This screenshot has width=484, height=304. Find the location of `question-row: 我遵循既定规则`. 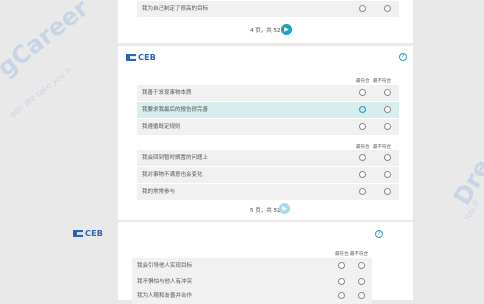

question-row: 我遵循既定规则 is located at coordinates (268, 127).